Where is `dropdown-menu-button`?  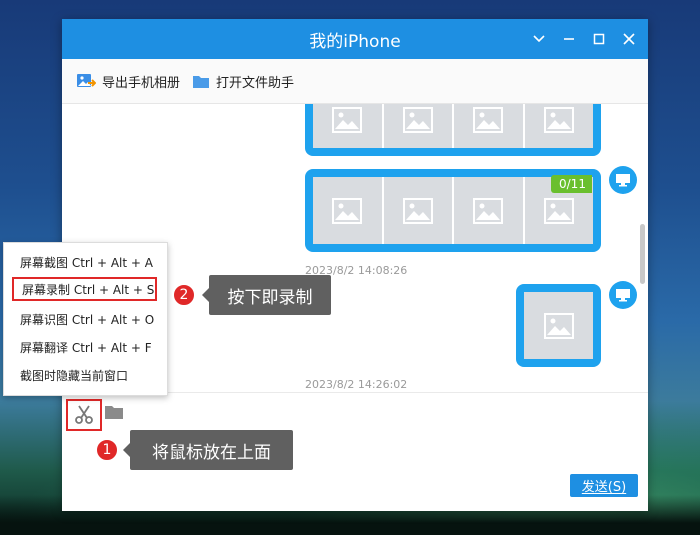 dropdown-menu-button is located at coordinates (539, 39).